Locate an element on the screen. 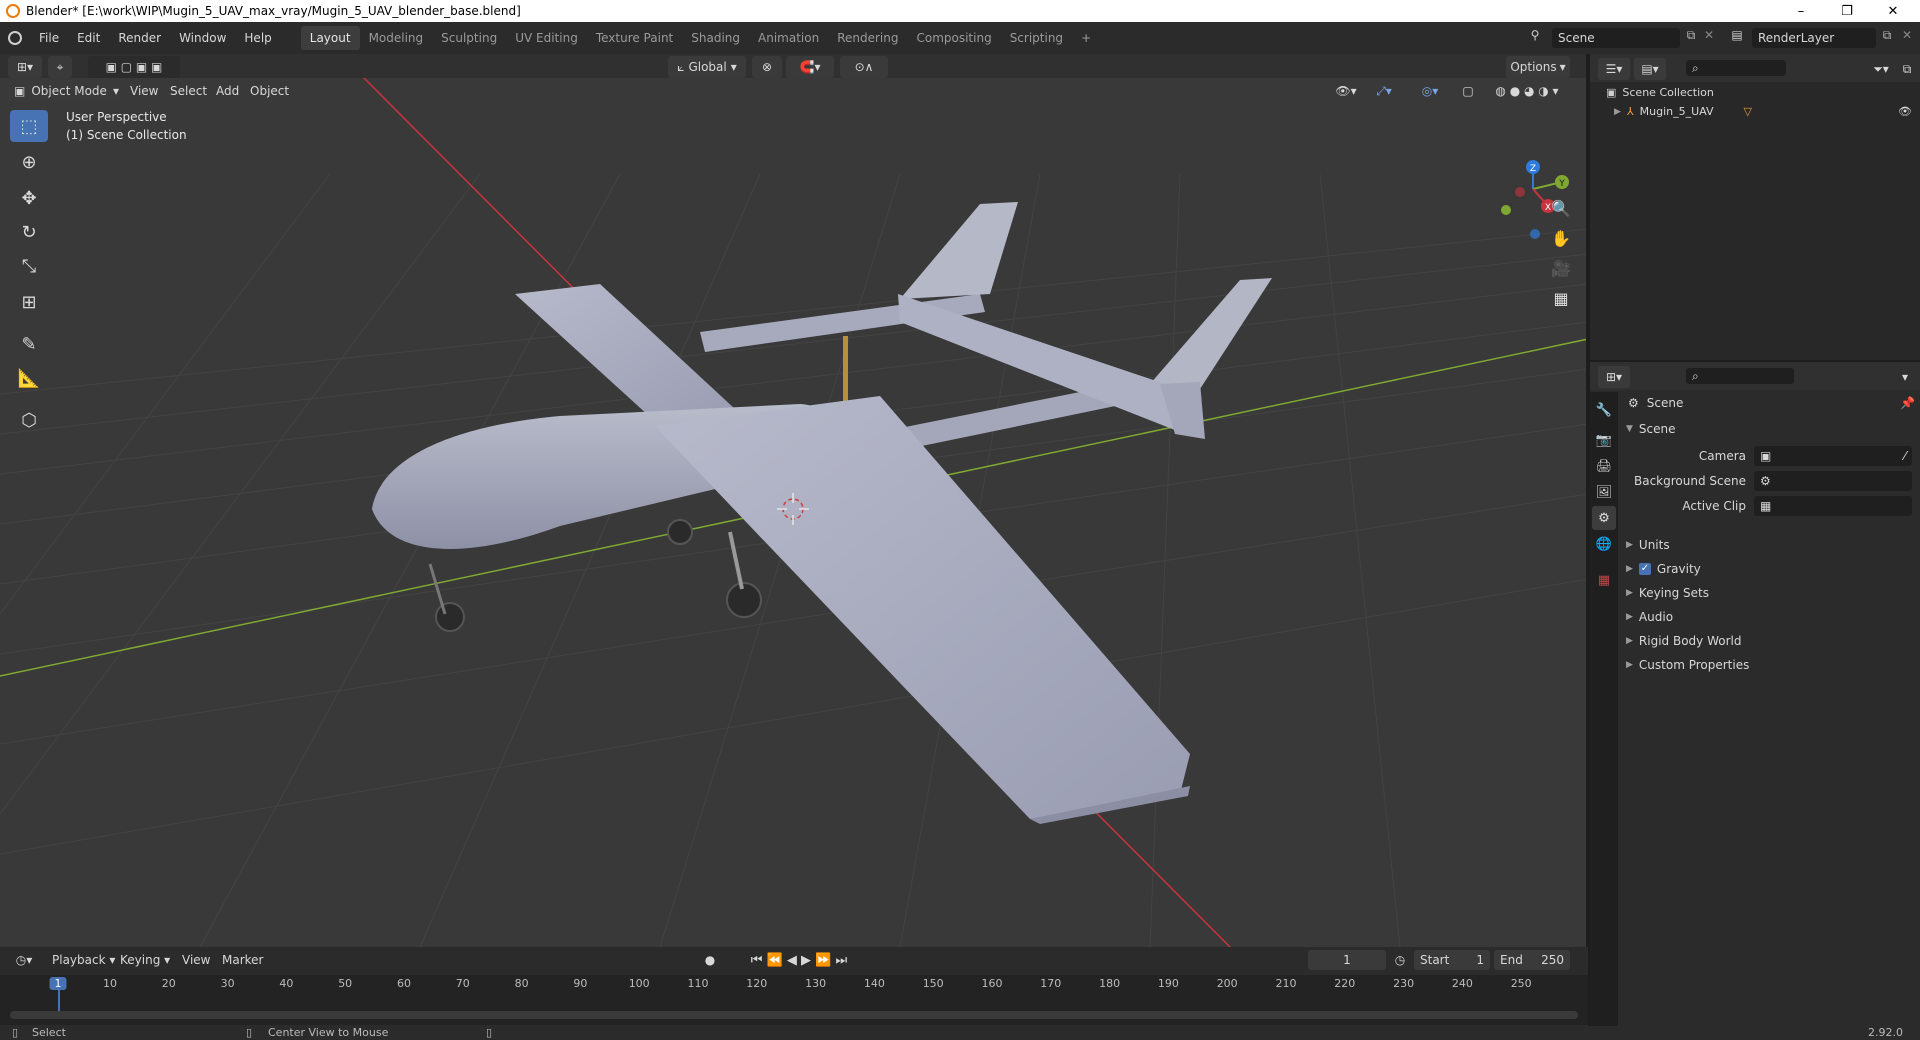 This screenshot has width=1920, height=1040. panel-audio: ▶ Audio is located at coordinates (1771, 617).